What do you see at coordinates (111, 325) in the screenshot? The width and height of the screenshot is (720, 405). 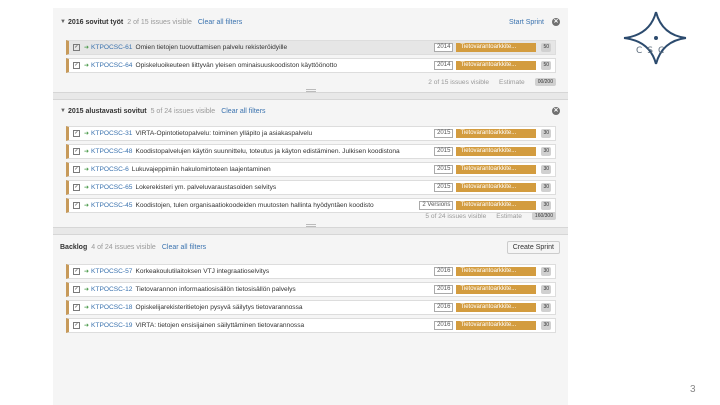 I see `issue-key: KTPOCSC-19` at bounding box center [111, 325].